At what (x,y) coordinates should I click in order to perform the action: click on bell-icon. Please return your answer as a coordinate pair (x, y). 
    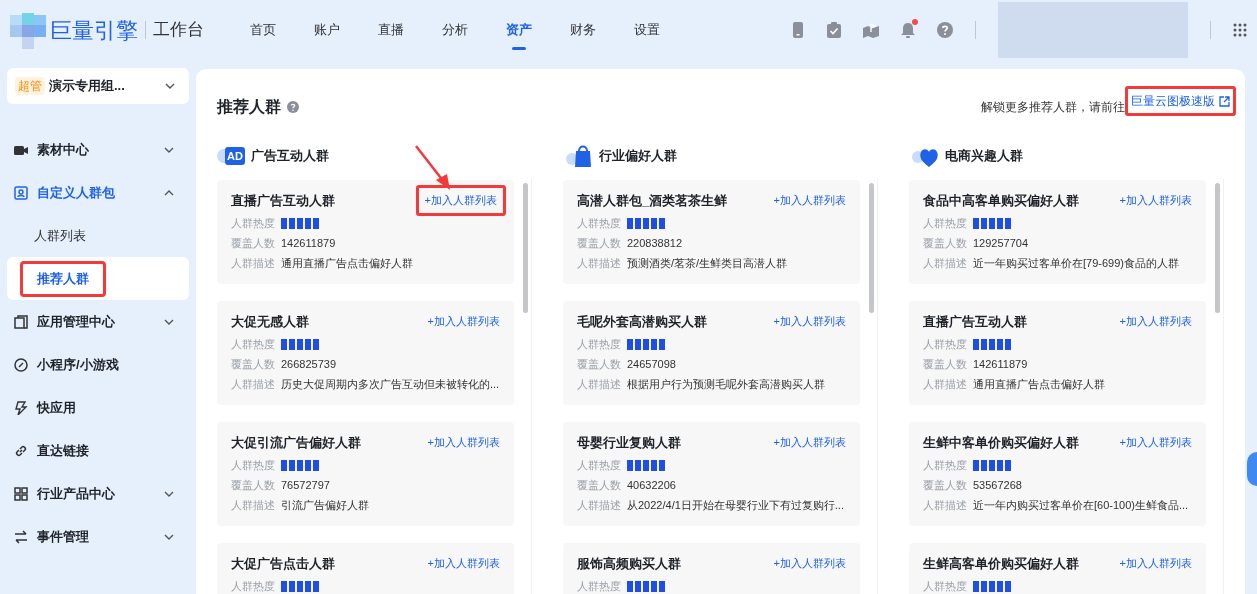
    Looking at the image, I should click on (908, 30).